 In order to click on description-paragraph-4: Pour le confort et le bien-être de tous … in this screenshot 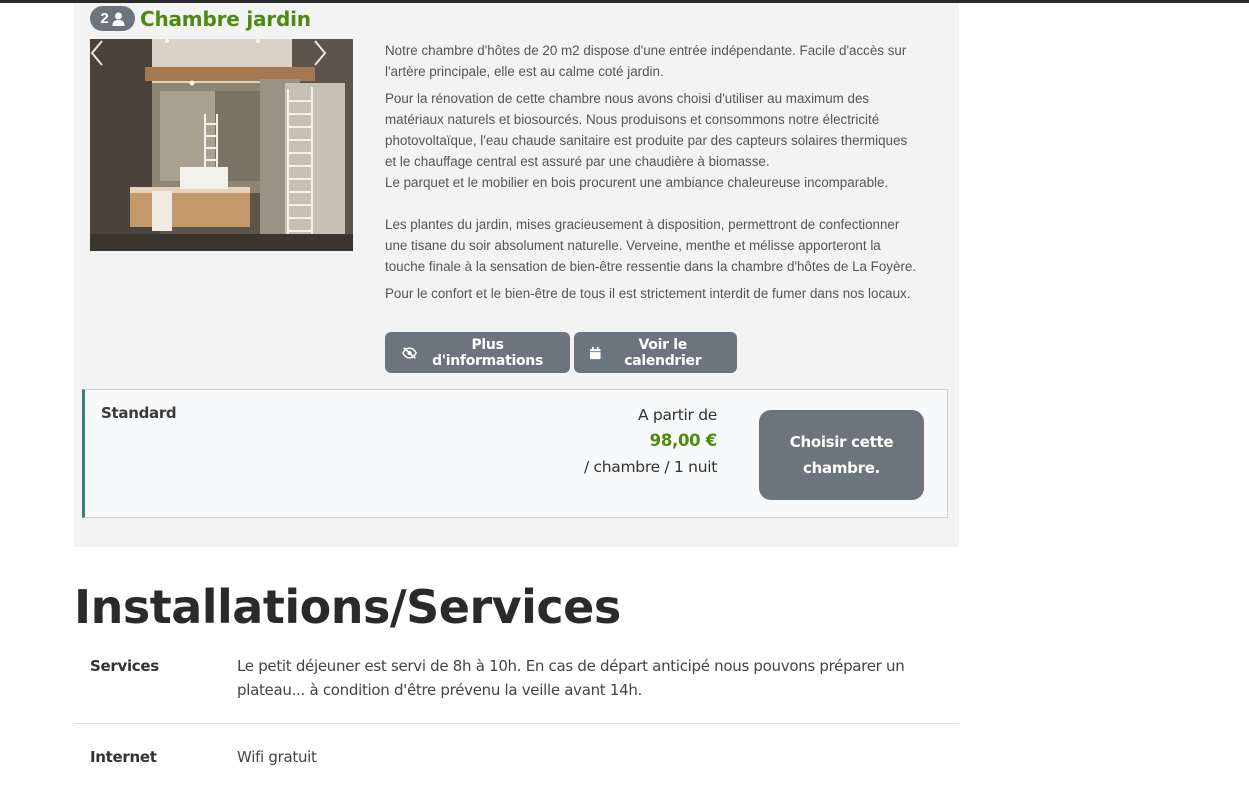, I will do `click(648, 293)`.